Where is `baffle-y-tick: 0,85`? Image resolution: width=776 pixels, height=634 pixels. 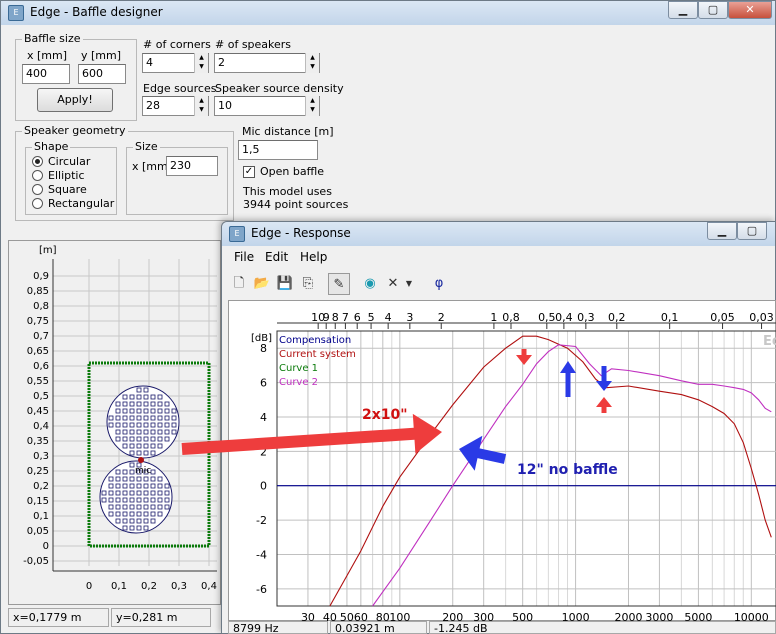
baffle-y-tick: 0,85 is located at coordinates (38, 291).